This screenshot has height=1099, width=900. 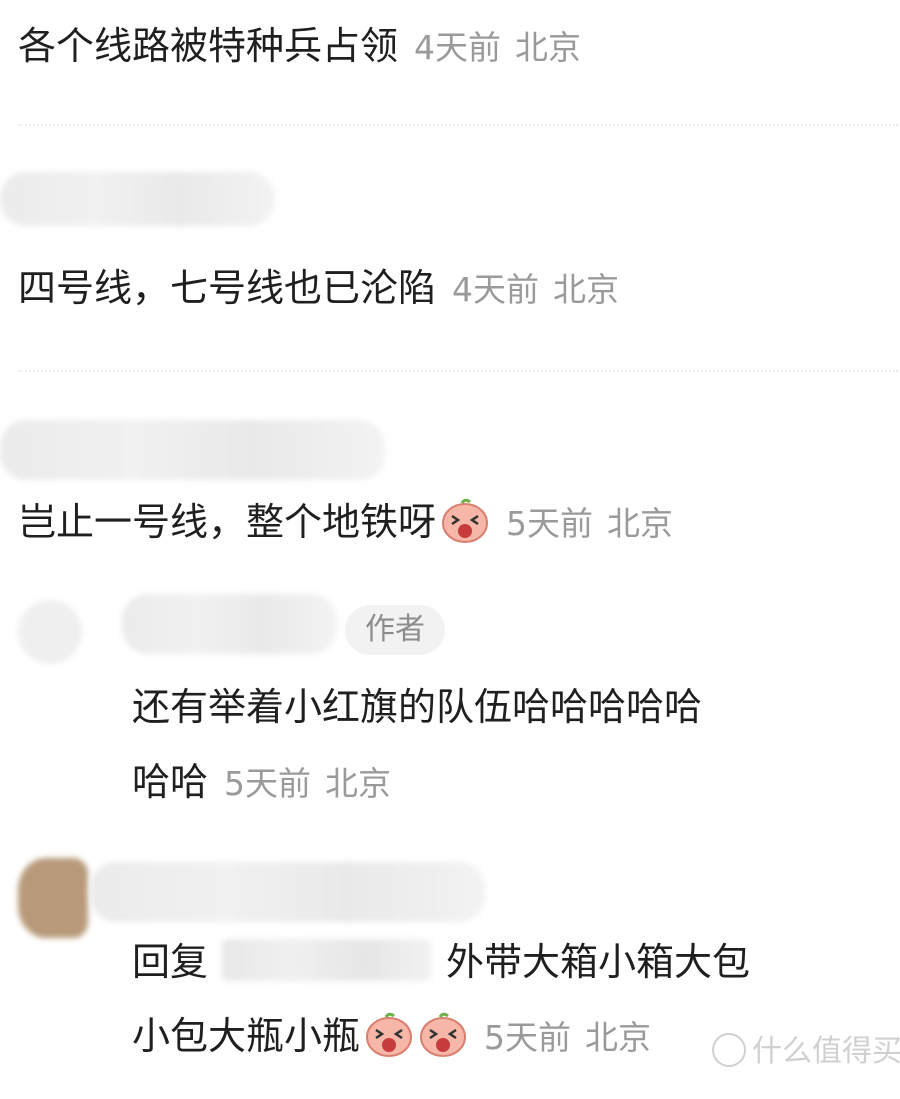 What do you see at coordinates (227, 522) in the screenshot?
I see `comment-text: 岂止一号线，整个地铁呀` at bounding box center [227, 522].